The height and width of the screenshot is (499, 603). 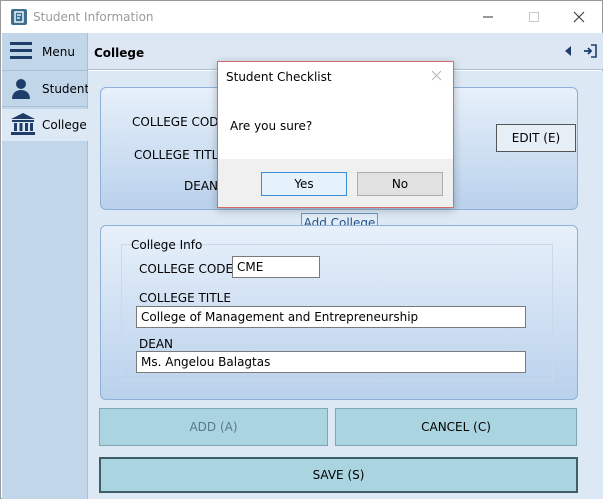 I want to click on dean-label: DEAN, so click(x=201, y=186).